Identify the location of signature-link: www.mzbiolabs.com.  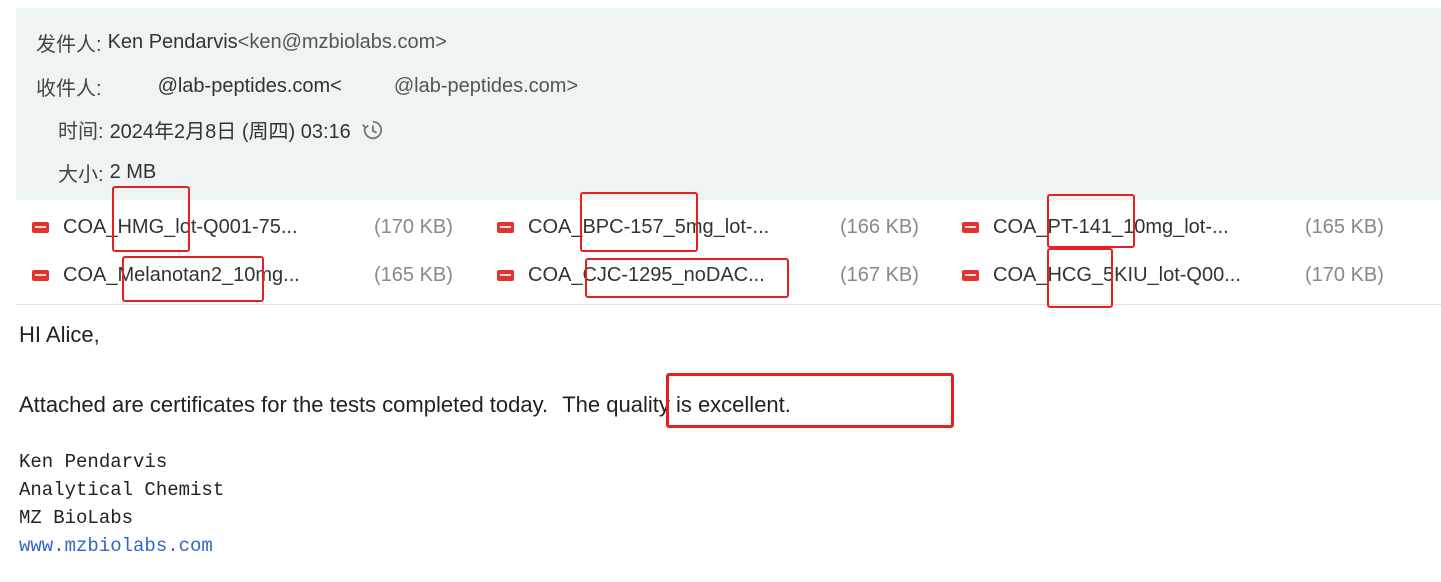
(121, 546).